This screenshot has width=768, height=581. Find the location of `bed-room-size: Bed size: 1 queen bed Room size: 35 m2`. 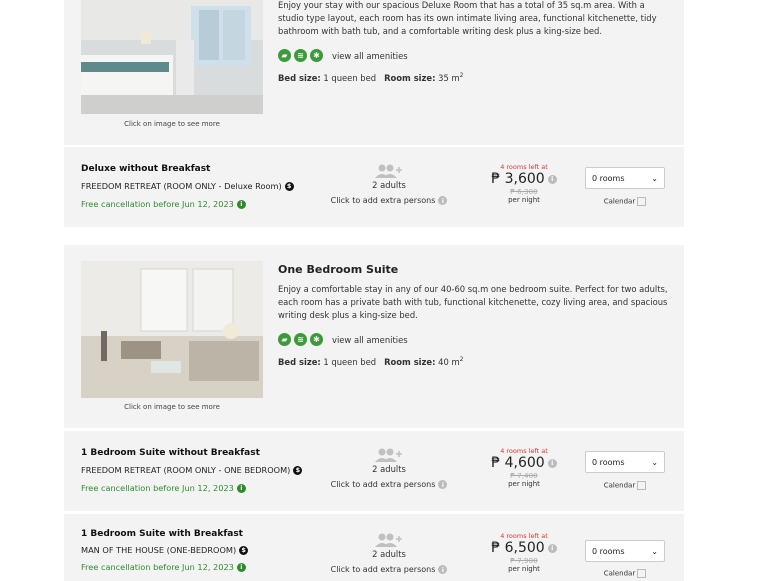

bed-room-size: Bed size: 1 queen bed Room size: 35 m2 is located at coordinates (370, 77).